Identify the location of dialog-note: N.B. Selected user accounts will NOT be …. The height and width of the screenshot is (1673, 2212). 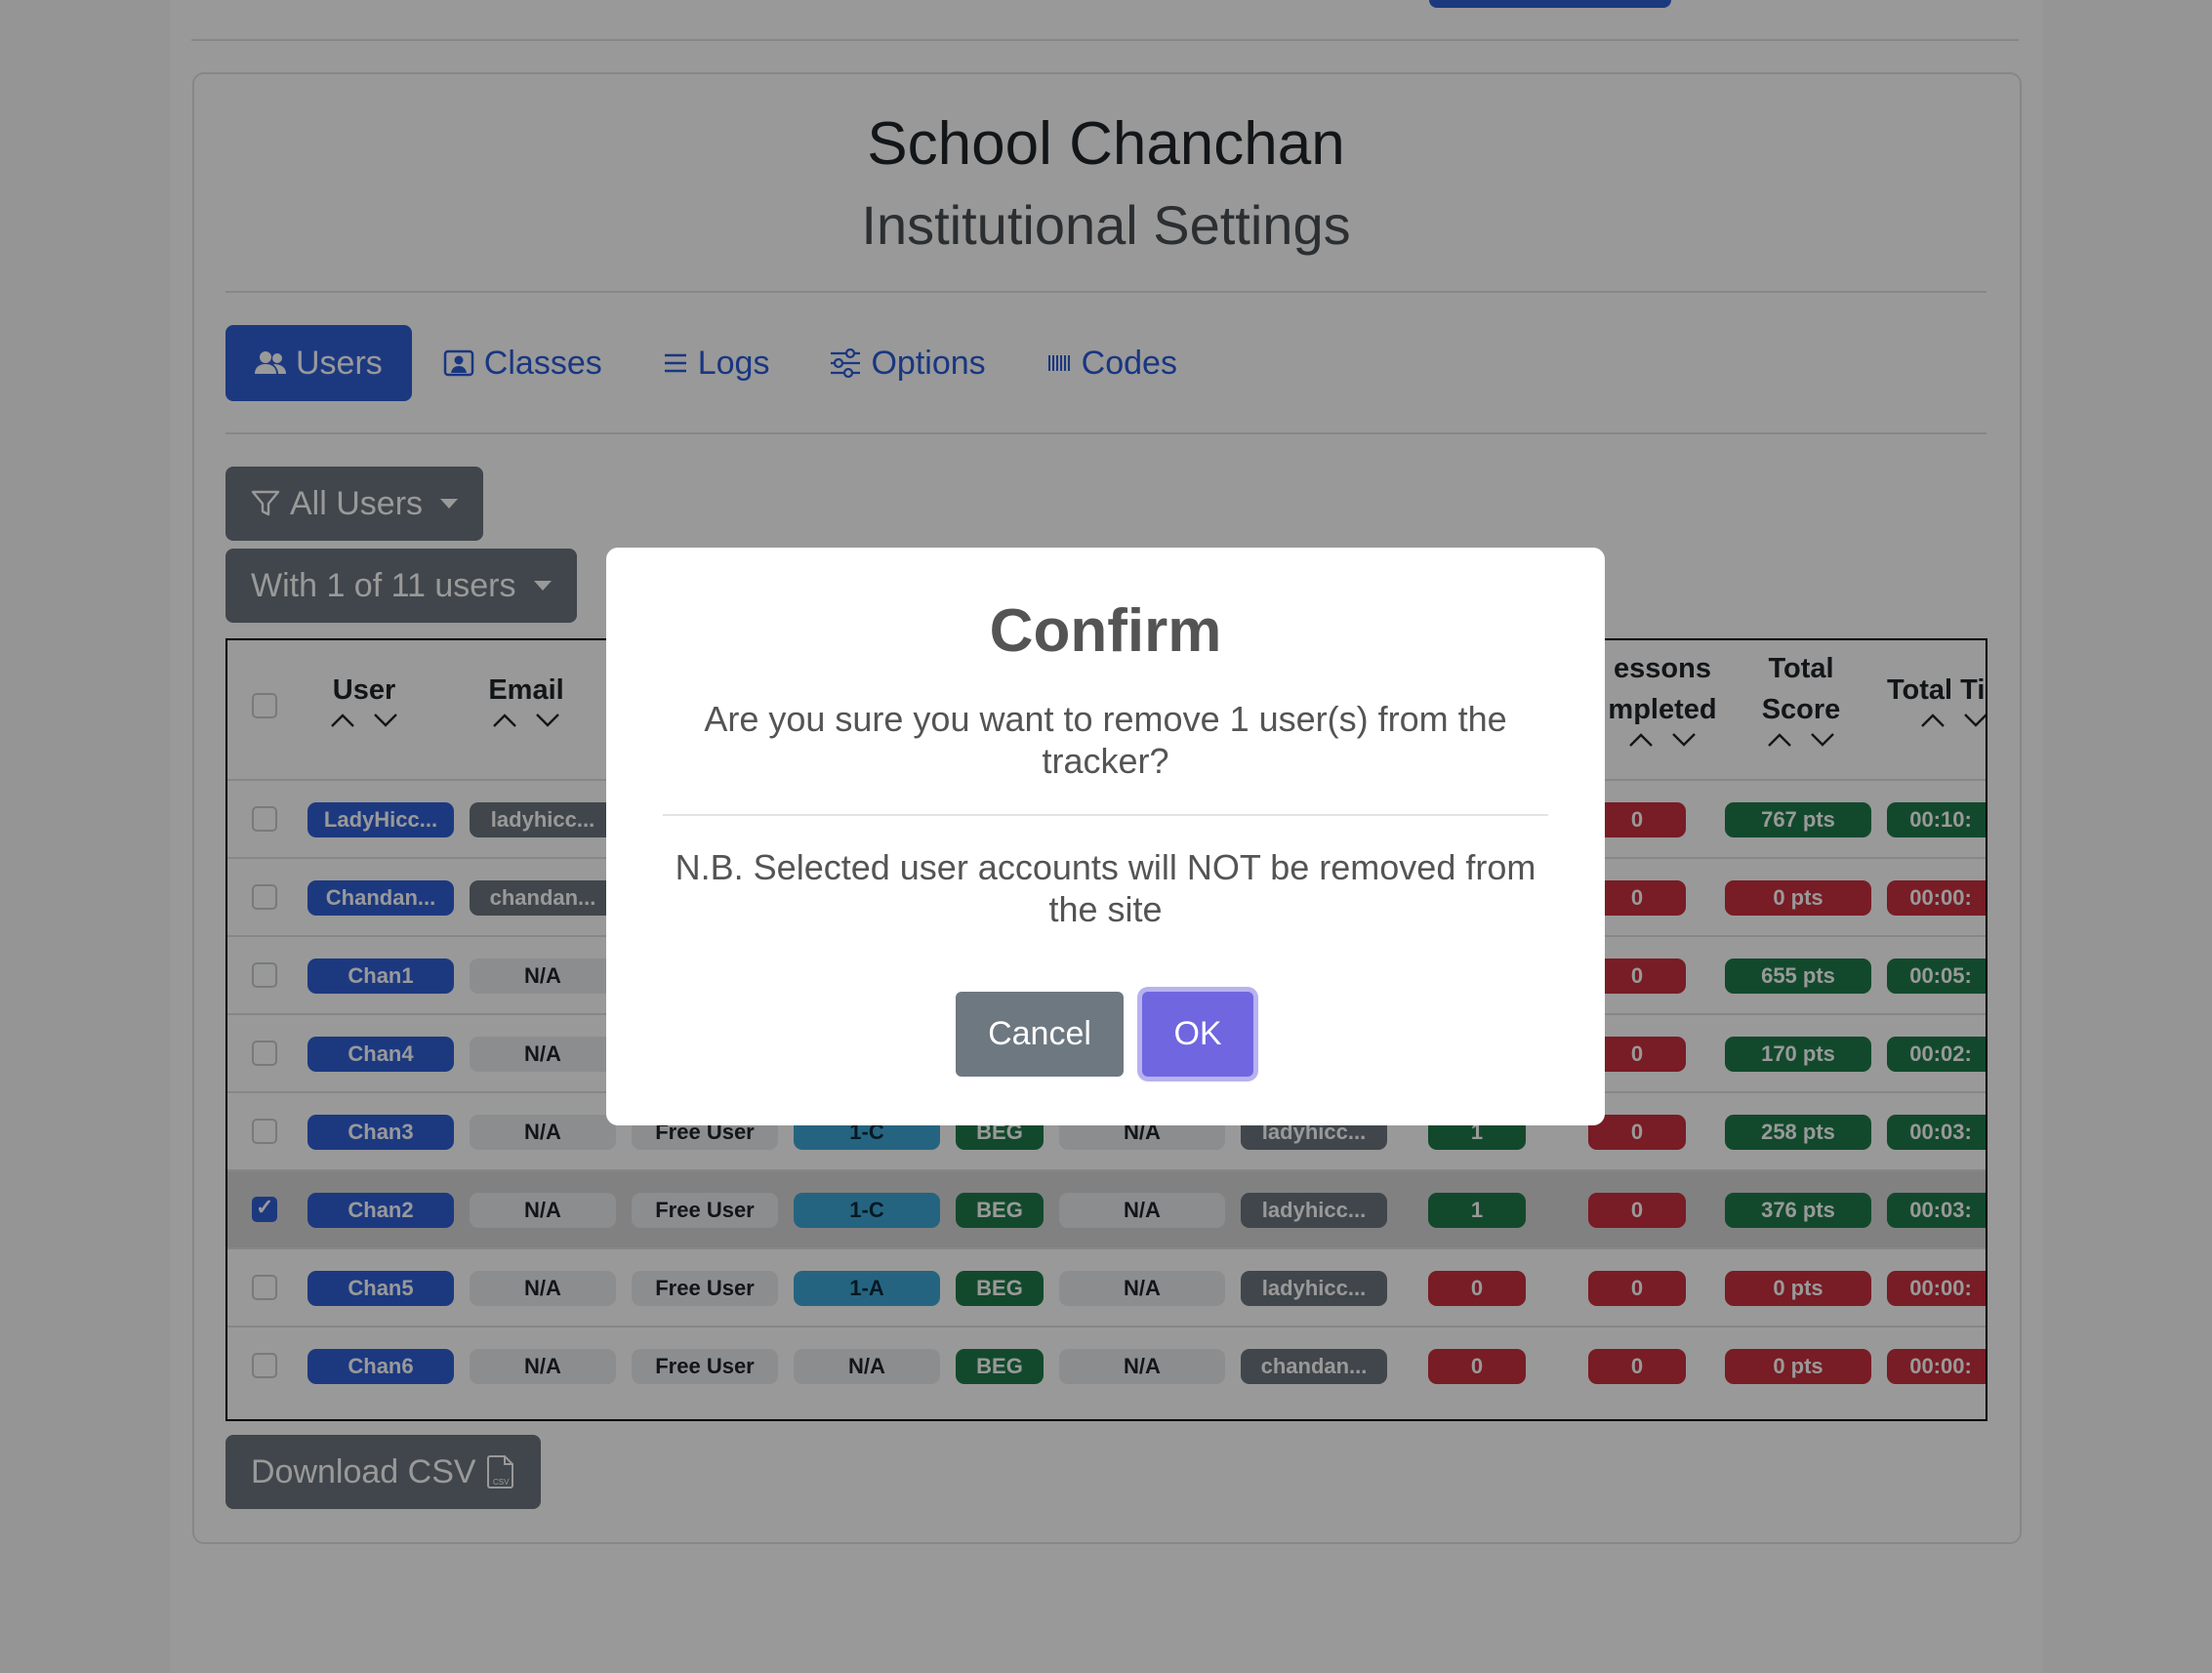
(1105, 888).